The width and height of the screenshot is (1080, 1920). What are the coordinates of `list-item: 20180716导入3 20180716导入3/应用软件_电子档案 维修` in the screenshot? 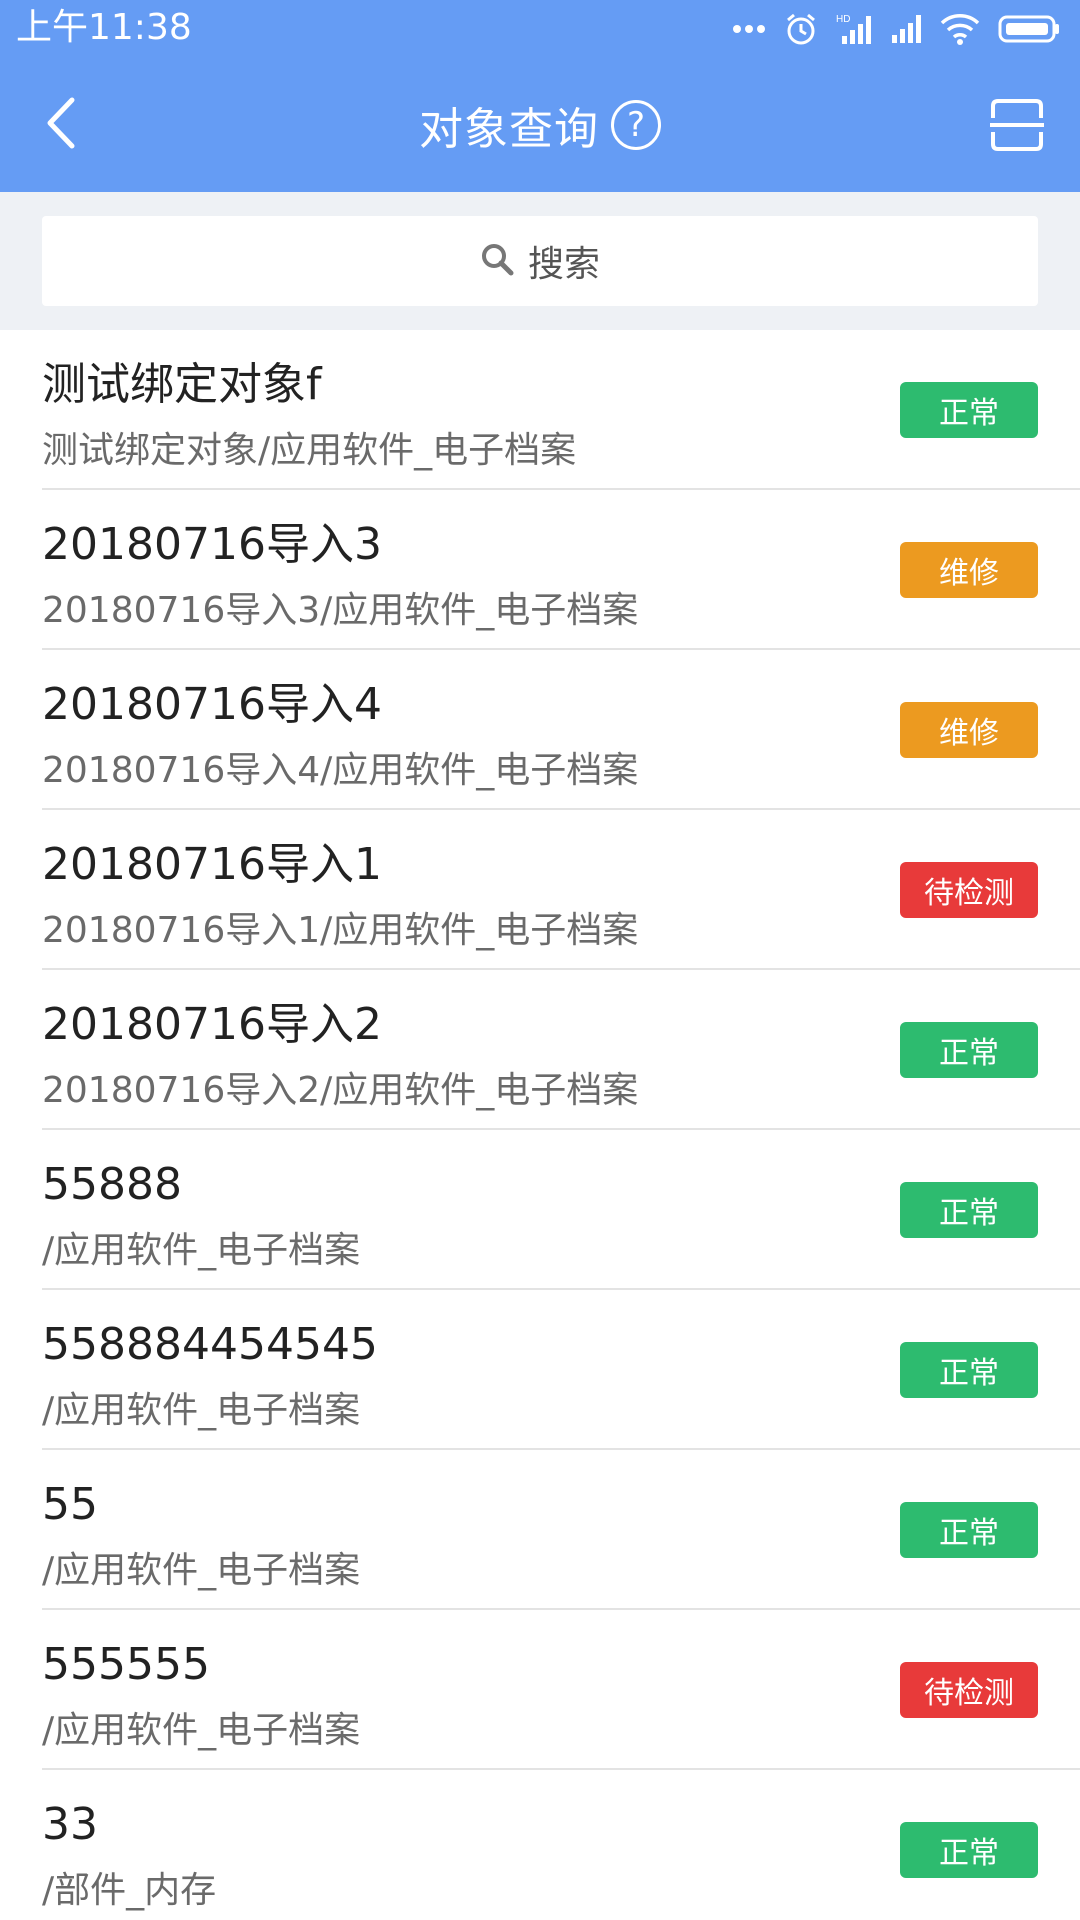 It's located at (540, 570).